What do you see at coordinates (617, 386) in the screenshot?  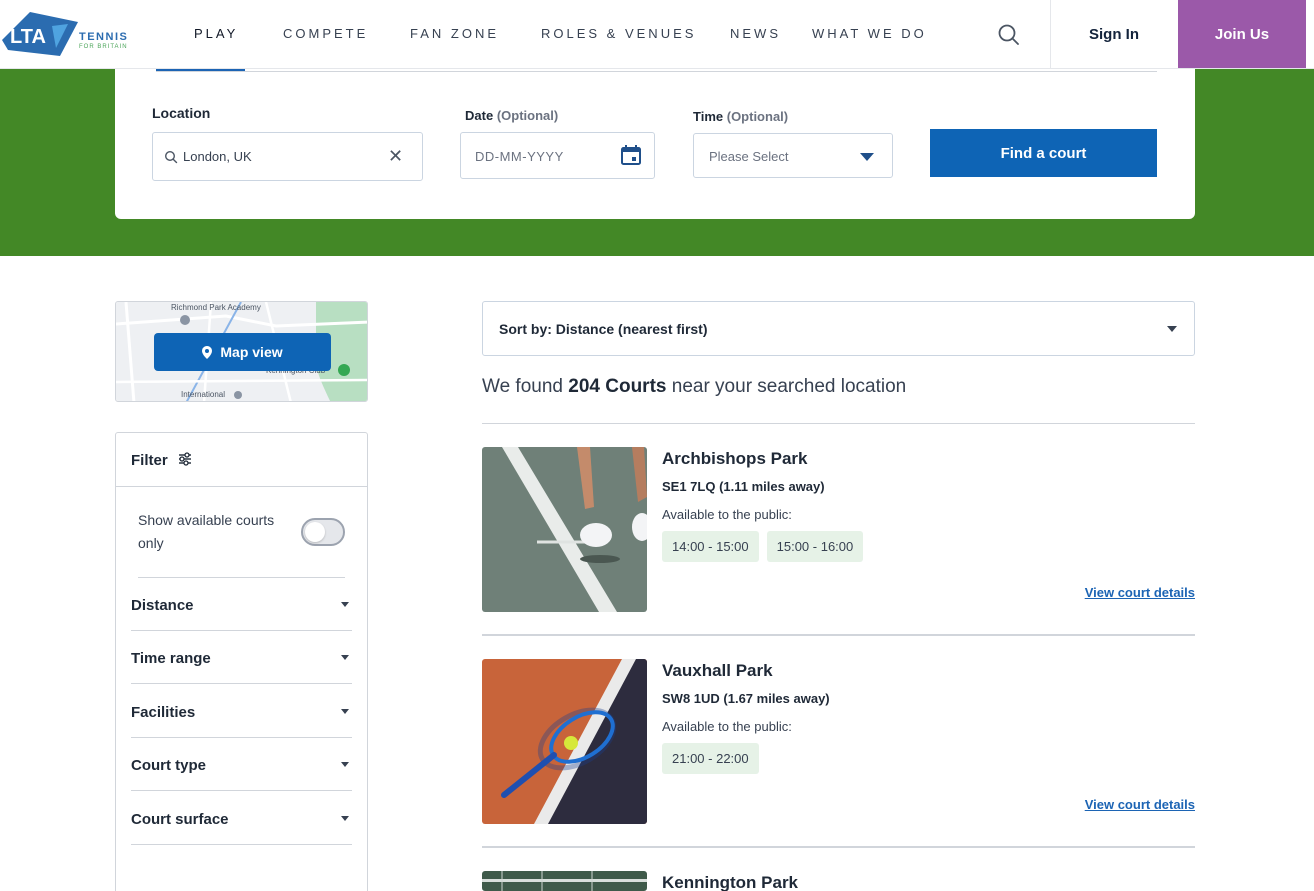 I see `results-count-value: 204 Courts` at bounding box center [617, 386].